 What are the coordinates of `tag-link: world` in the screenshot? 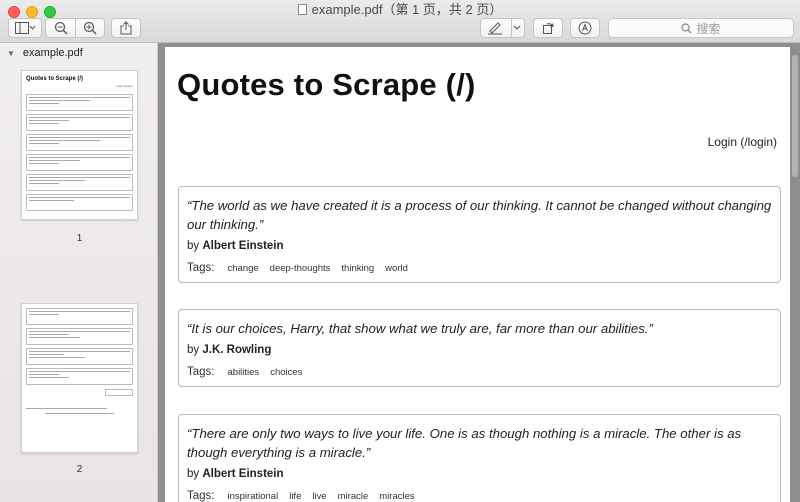 It's located at (396, 268).